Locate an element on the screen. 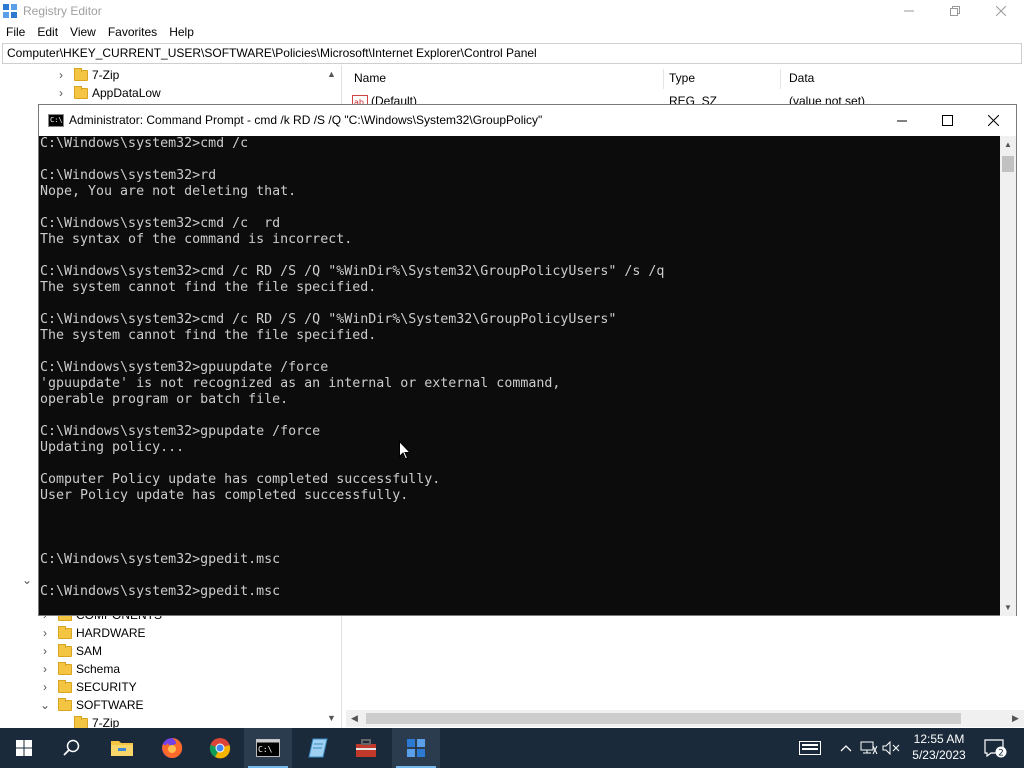  taskbar-command-prompt: C:\ is located at coordinates (268, 748).